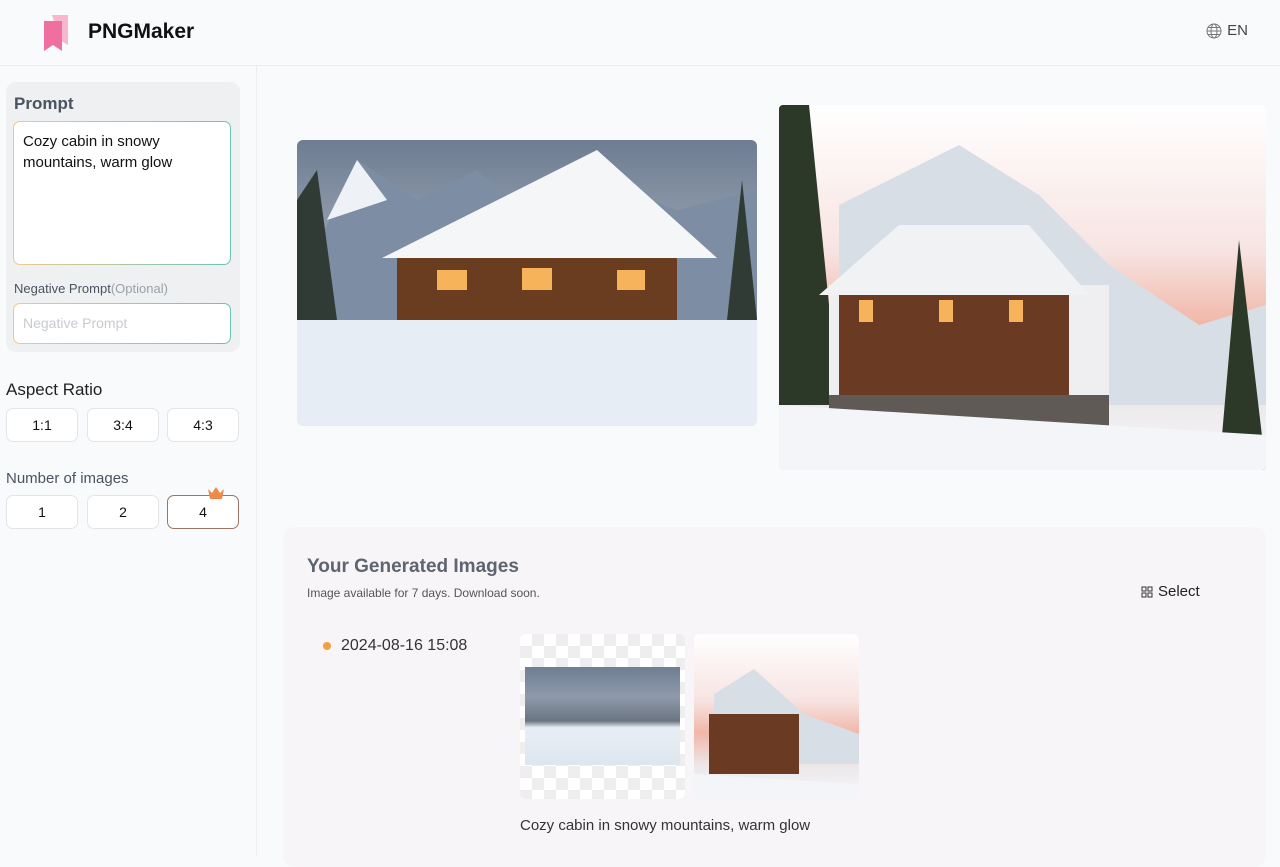  What do you see at coordinates (413, 566) in the screenshot?
I see `gallery-title: Your Generated Images` at bounding box center [413, 566].